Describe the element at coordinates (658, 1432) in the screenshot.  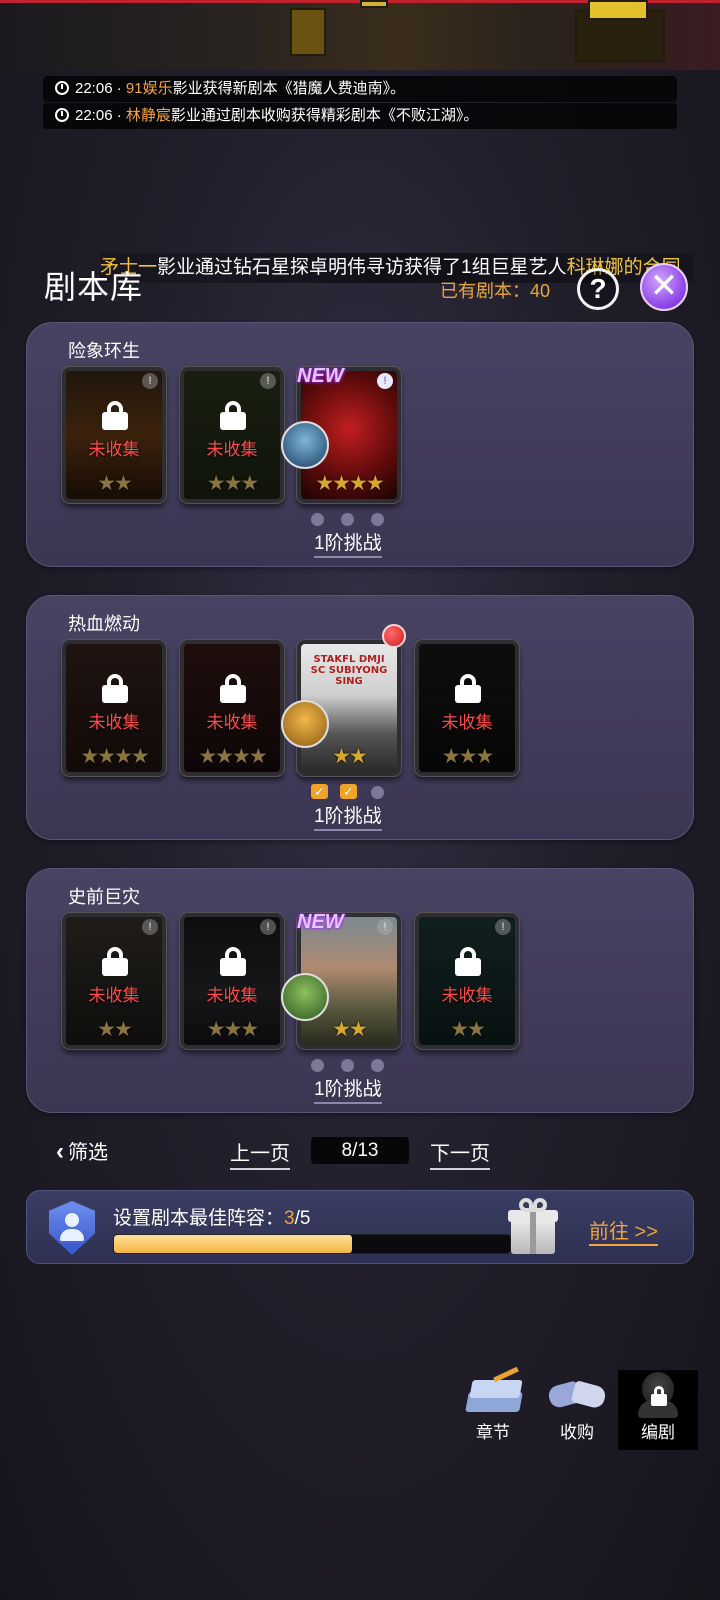
I see `nav-label: 编剧` at that location.